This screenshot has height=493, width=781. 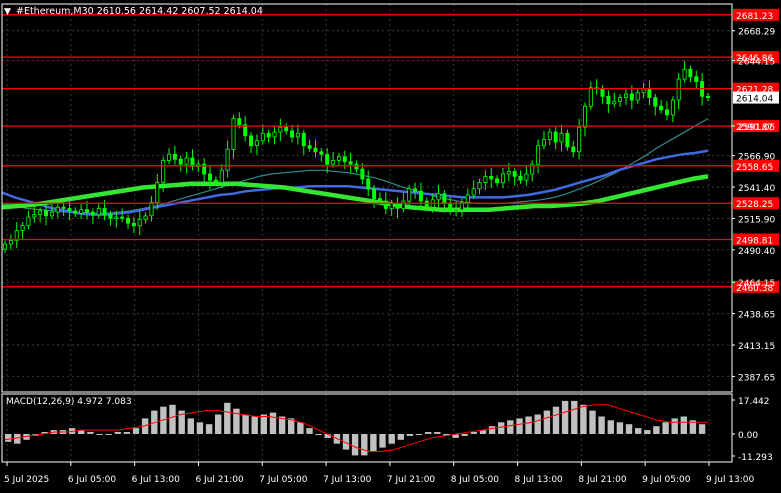 I want to click on price-tick-label: 2387.65, so click(x=756, y=378).